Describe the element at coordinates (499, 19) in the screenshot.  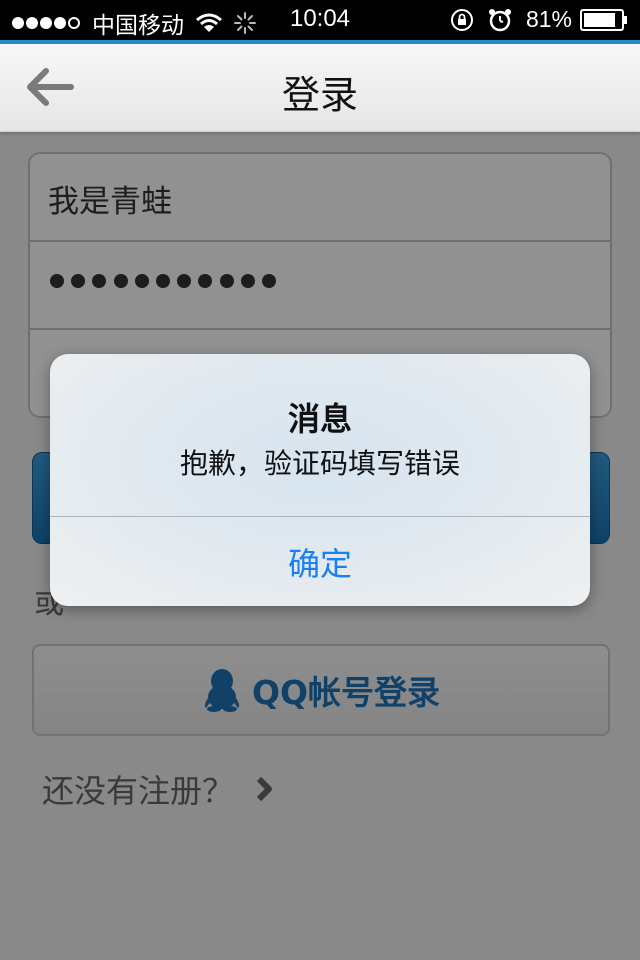
I see `alarm-icon` at that location.